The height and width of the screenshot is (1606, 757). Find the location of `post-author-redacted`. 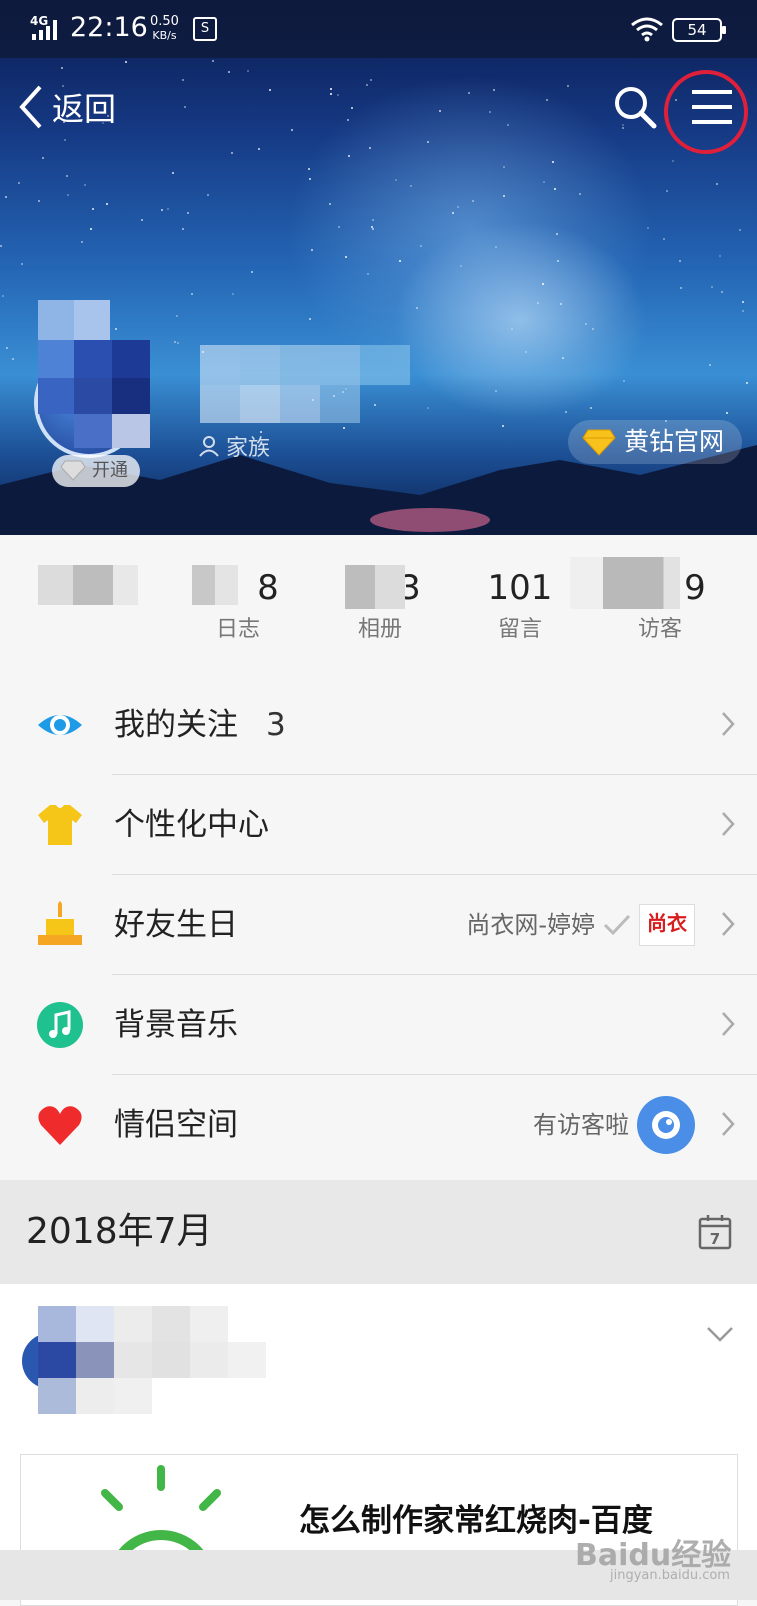

post-author-redacted is located at coordinates (150, 1361).